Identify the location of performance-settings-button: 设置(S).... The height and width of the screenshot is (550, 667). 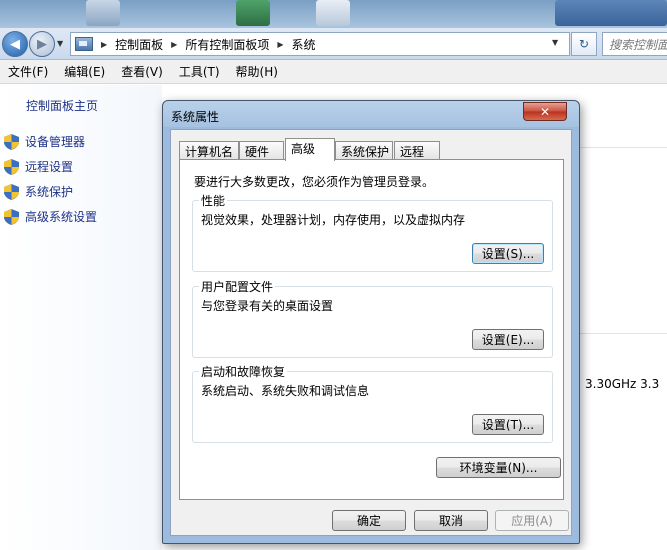
(508, 253).